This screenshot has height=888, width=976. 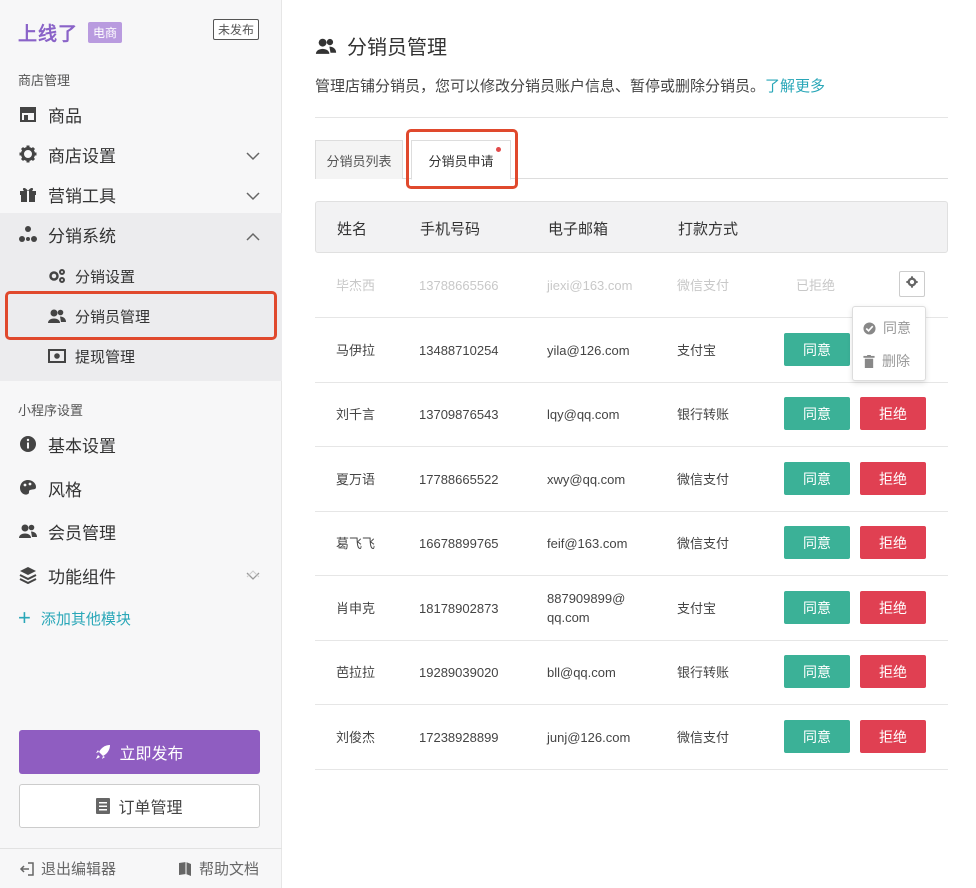 I want to click on cell-email: 887909899@ qq.com, so click(x=586, y=608).